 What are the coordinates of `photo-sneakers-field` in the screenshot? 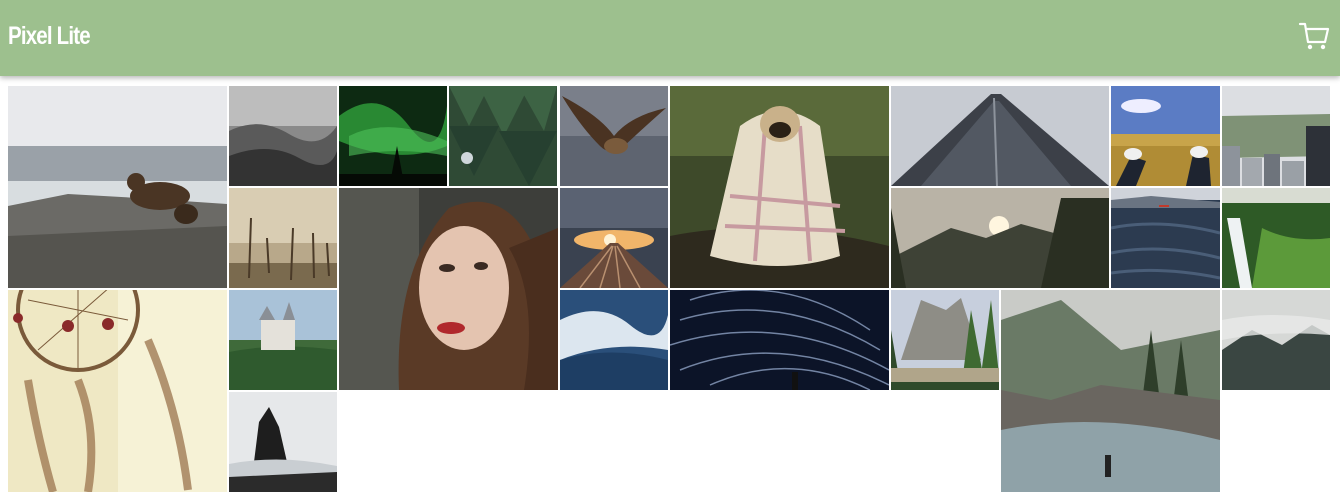 It's located at (1165, 136).